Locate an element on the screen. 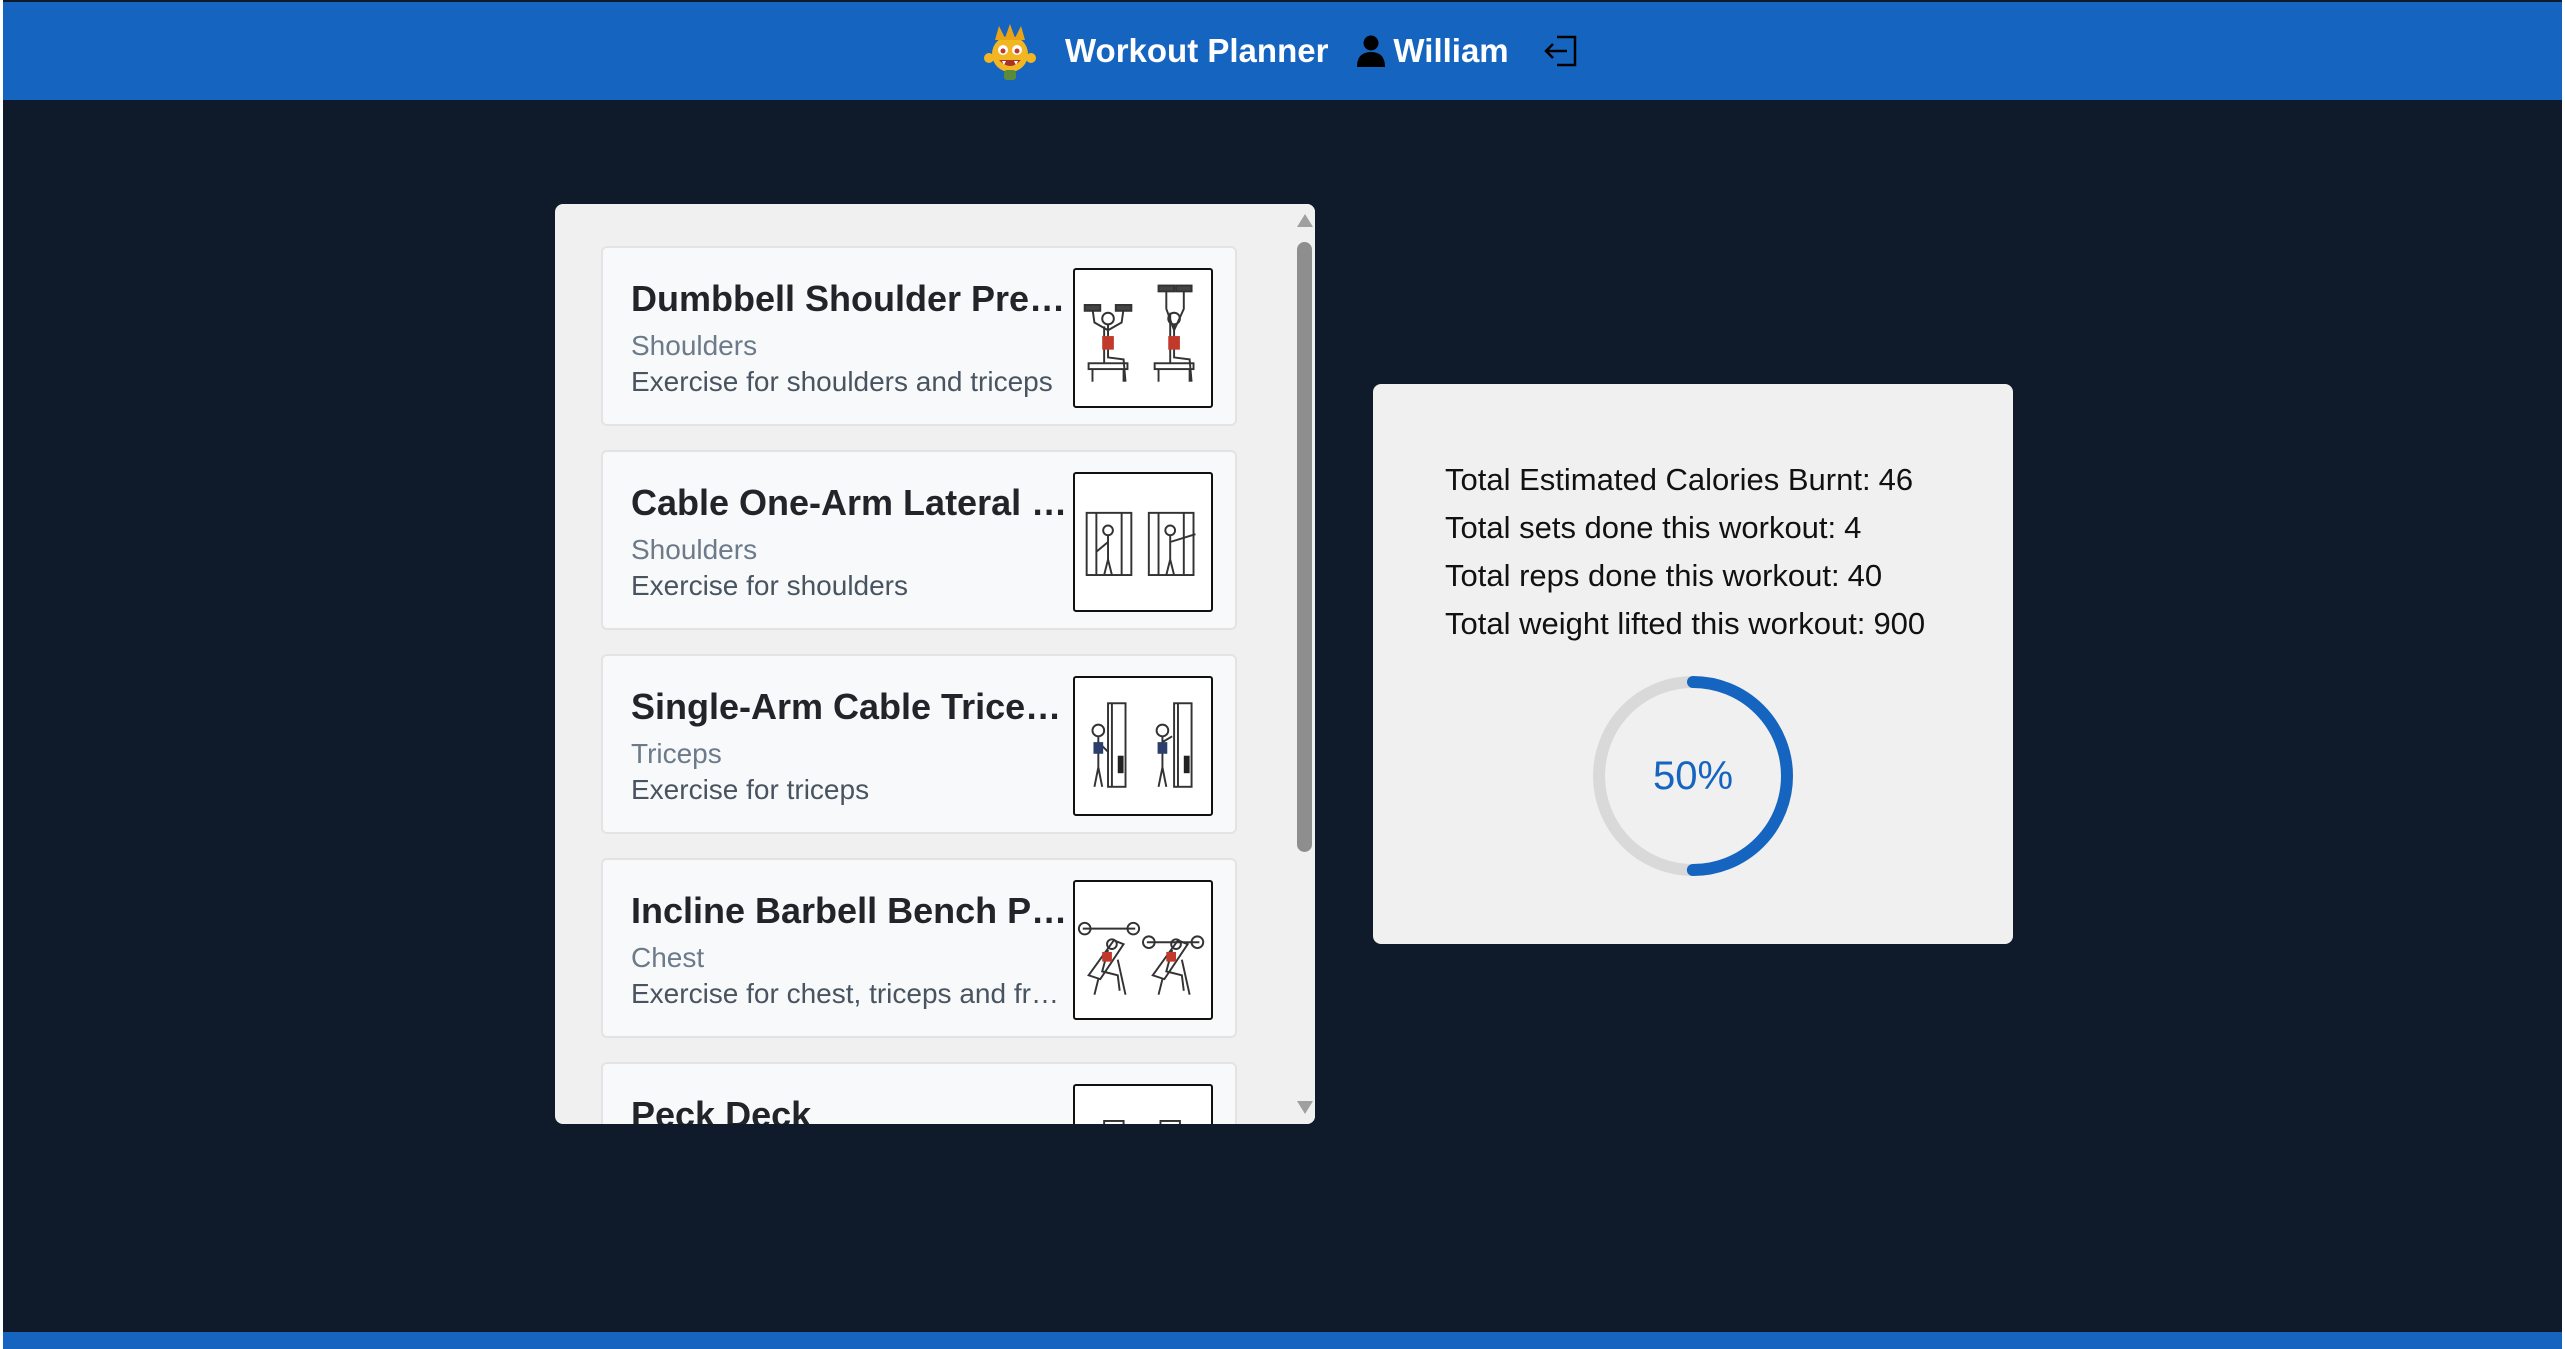  weight-stat: Total weight lifted this workout: 900 is located at coordinates (1685, 624).